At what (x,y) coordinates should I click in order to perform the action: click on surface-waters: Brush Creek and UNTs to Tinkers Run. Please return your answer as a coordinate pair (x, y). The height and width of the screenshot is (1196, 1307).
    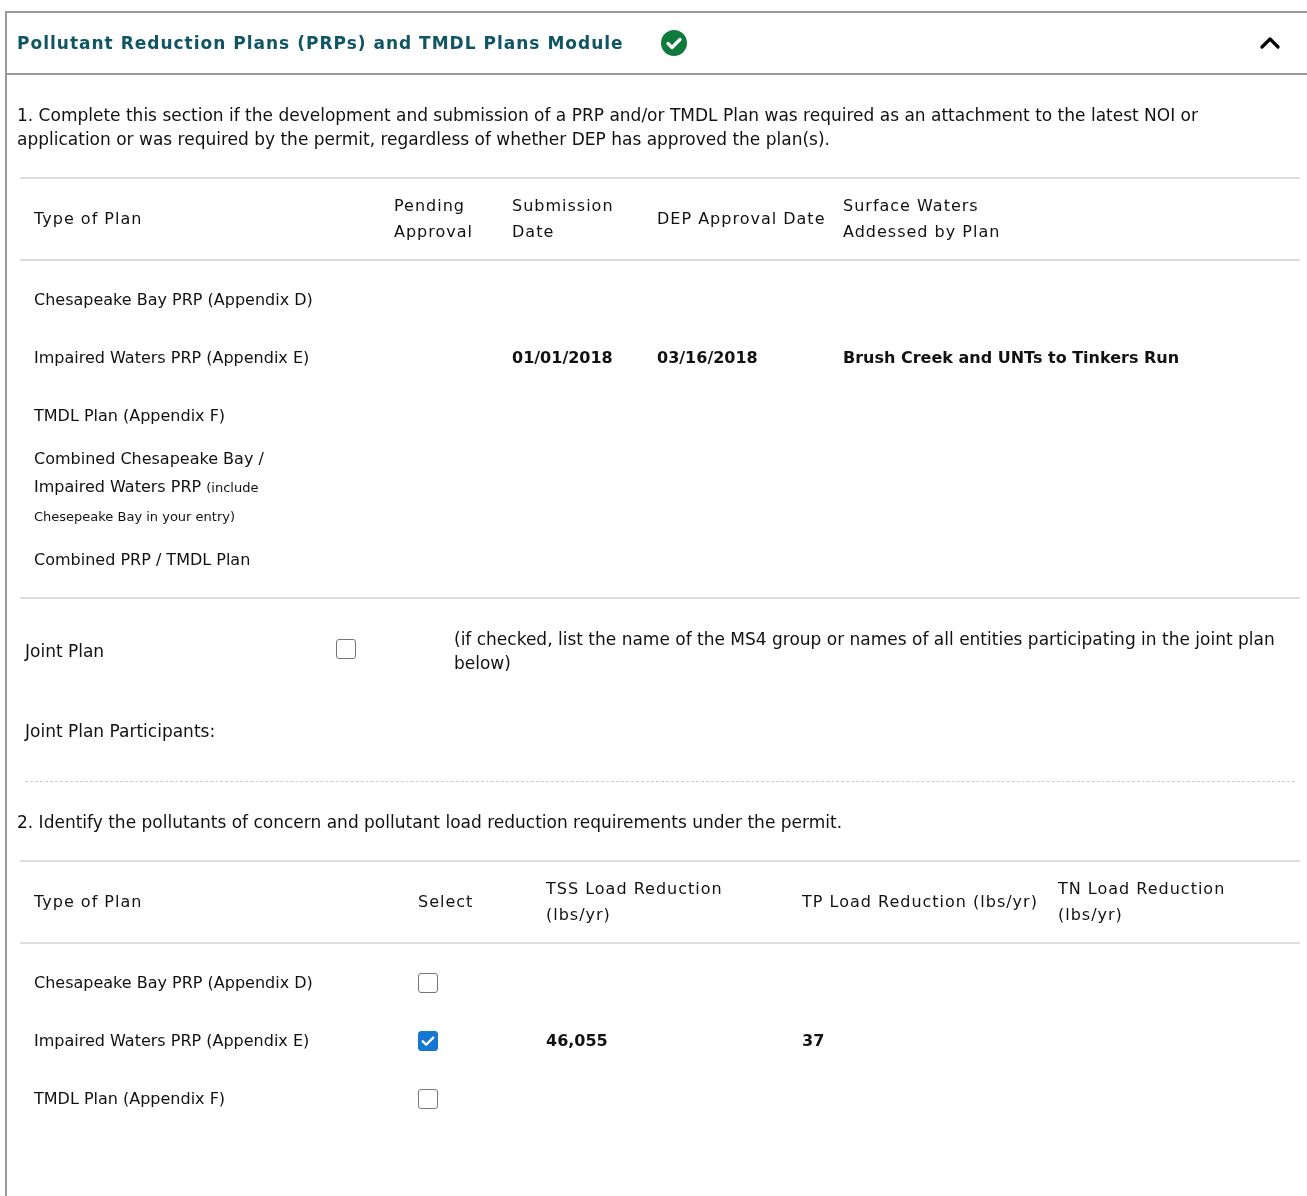
    Looking at the image, I should click on (1011, 358).